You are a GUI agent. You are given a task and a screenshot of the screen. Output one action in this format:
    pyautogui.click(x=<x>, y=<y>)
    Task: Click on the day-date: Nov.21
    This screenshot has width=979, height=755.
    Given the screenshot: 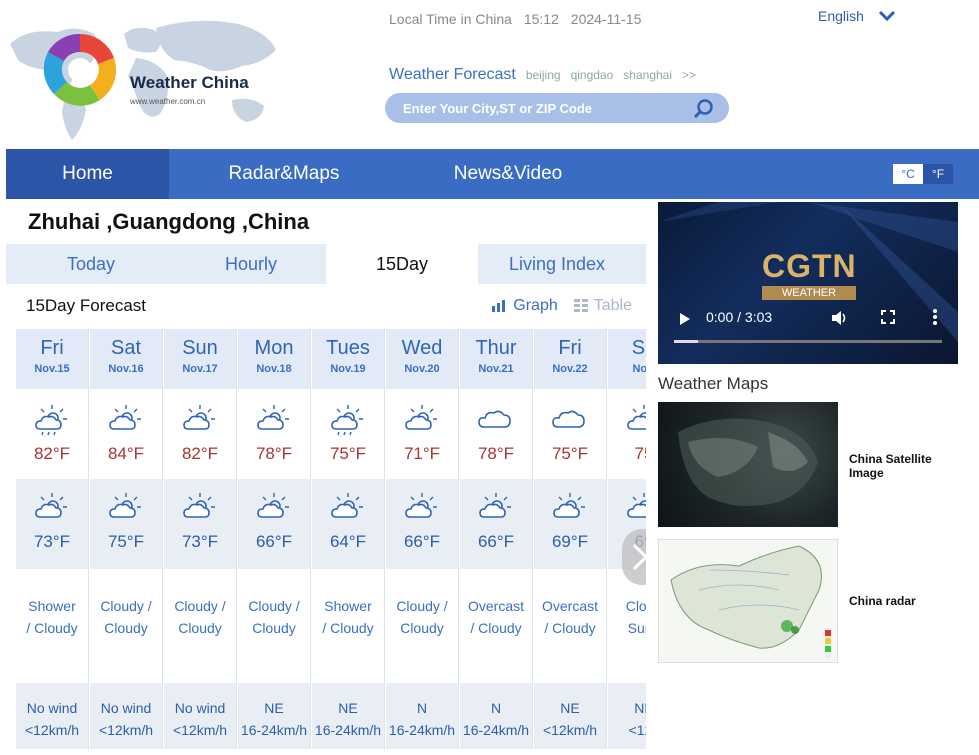 What is the action you would take?
    pyautogui.click(x=496, y=369)
    